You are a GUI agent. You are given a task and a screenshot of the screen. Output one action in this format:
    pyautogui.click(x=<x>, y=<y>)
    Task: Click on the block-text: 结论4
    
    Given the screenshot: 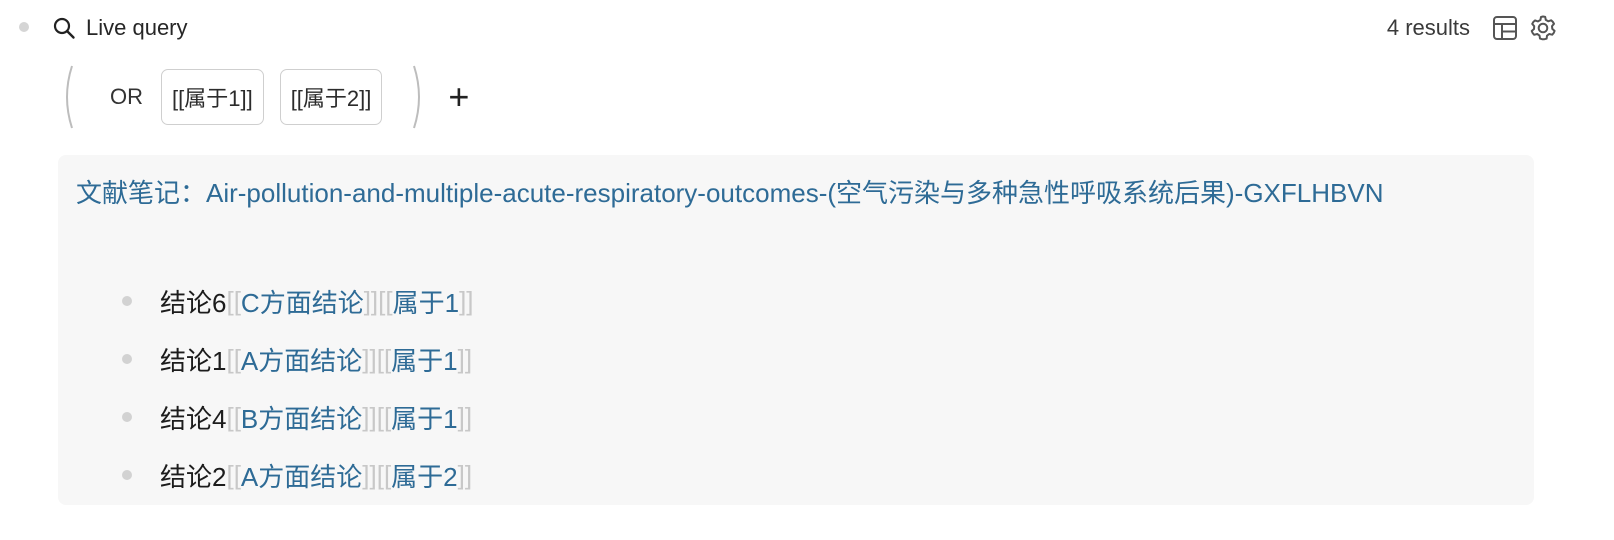 What is the action you would take?
    pyautogui.click(x=193, y=418)
    